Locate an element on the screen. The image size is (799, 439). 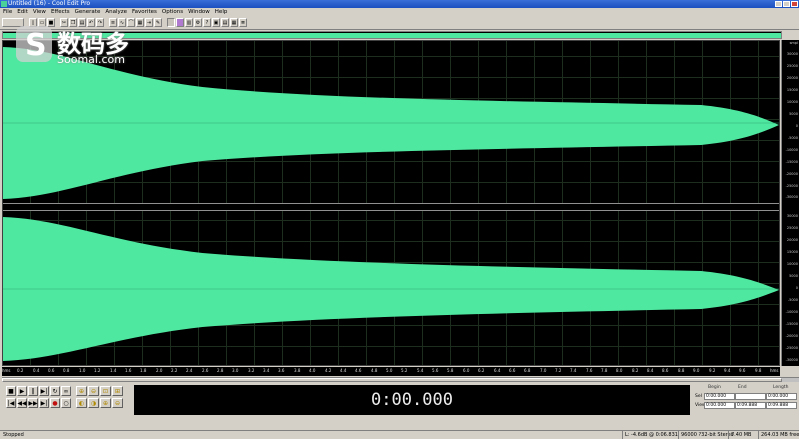
end-header: End is located at coordinates (742, 387).